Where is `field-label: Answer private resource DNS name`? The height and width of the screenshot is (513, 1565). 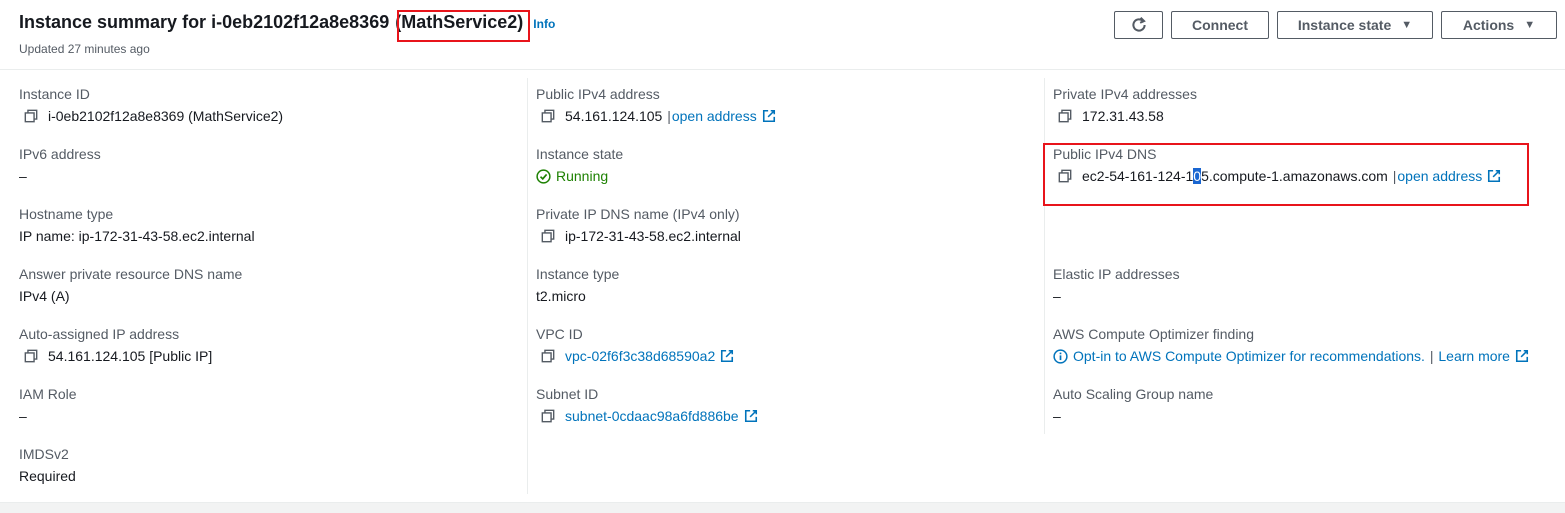
field-label: Answer private resource DNS name is located at coordinates (131, 274).